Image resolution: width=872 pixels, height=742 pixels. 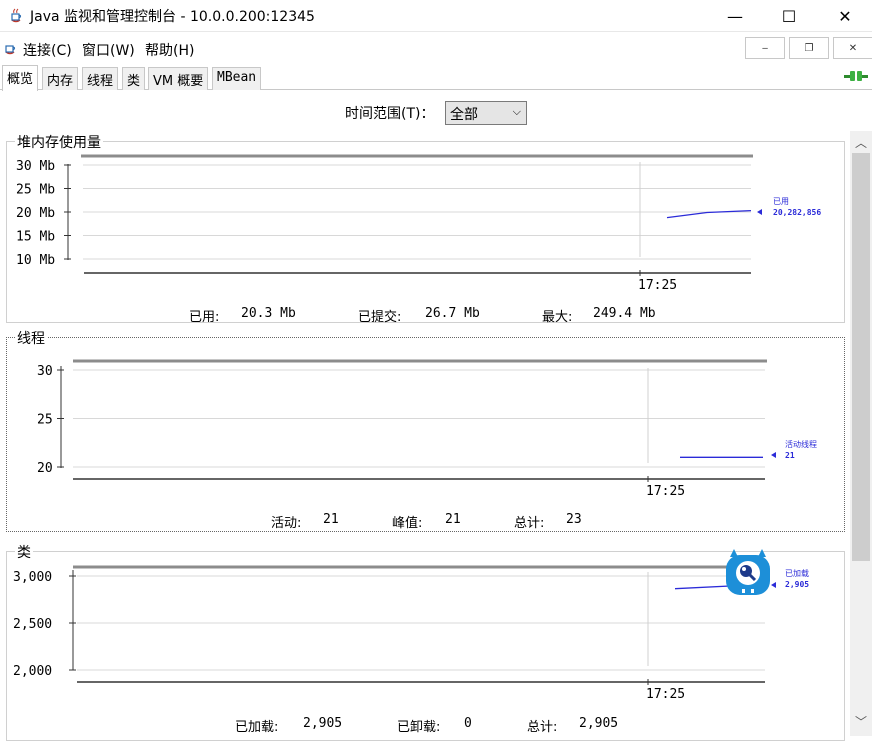 I want to click on classes-unloaded-value: 0, so click(x=468, y=723).